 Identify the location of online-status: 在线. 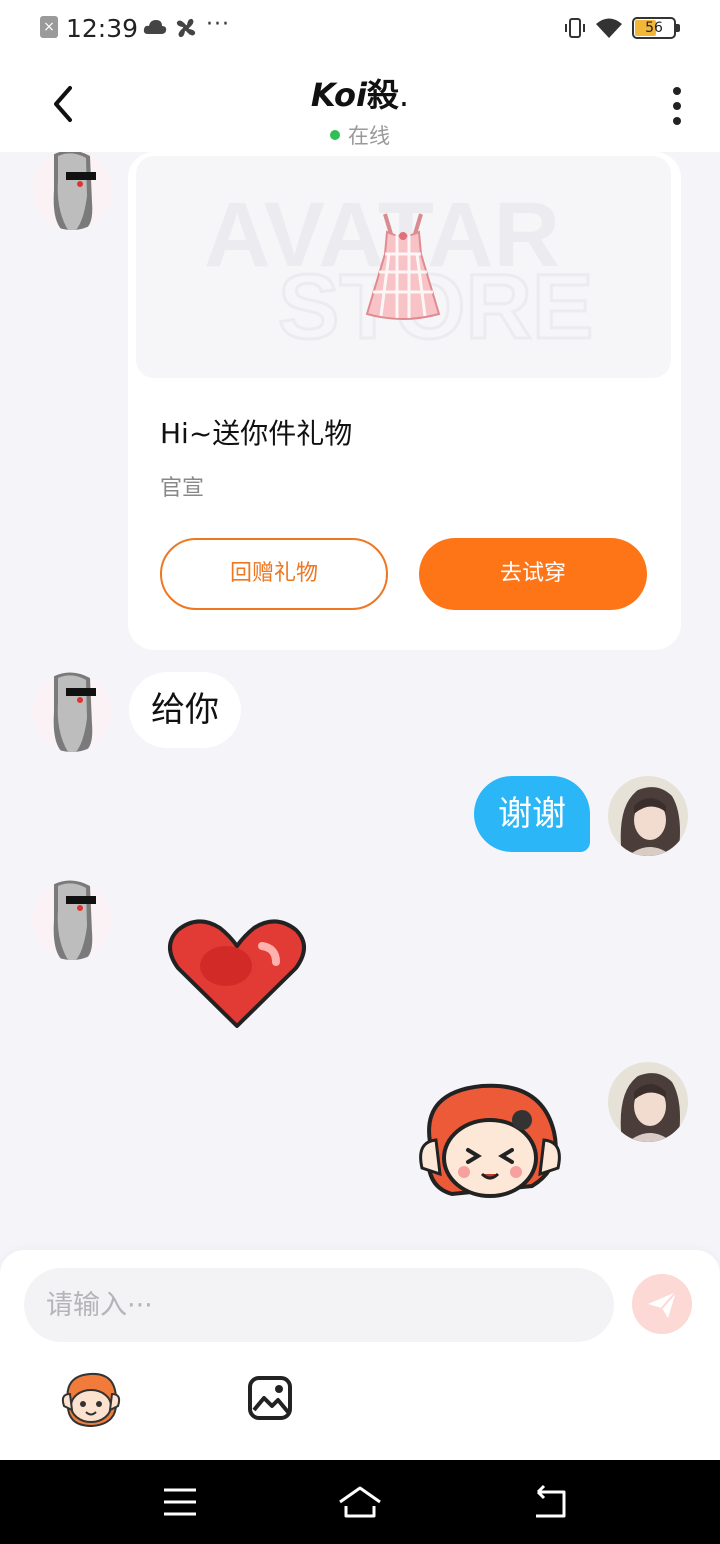
(360, 135).